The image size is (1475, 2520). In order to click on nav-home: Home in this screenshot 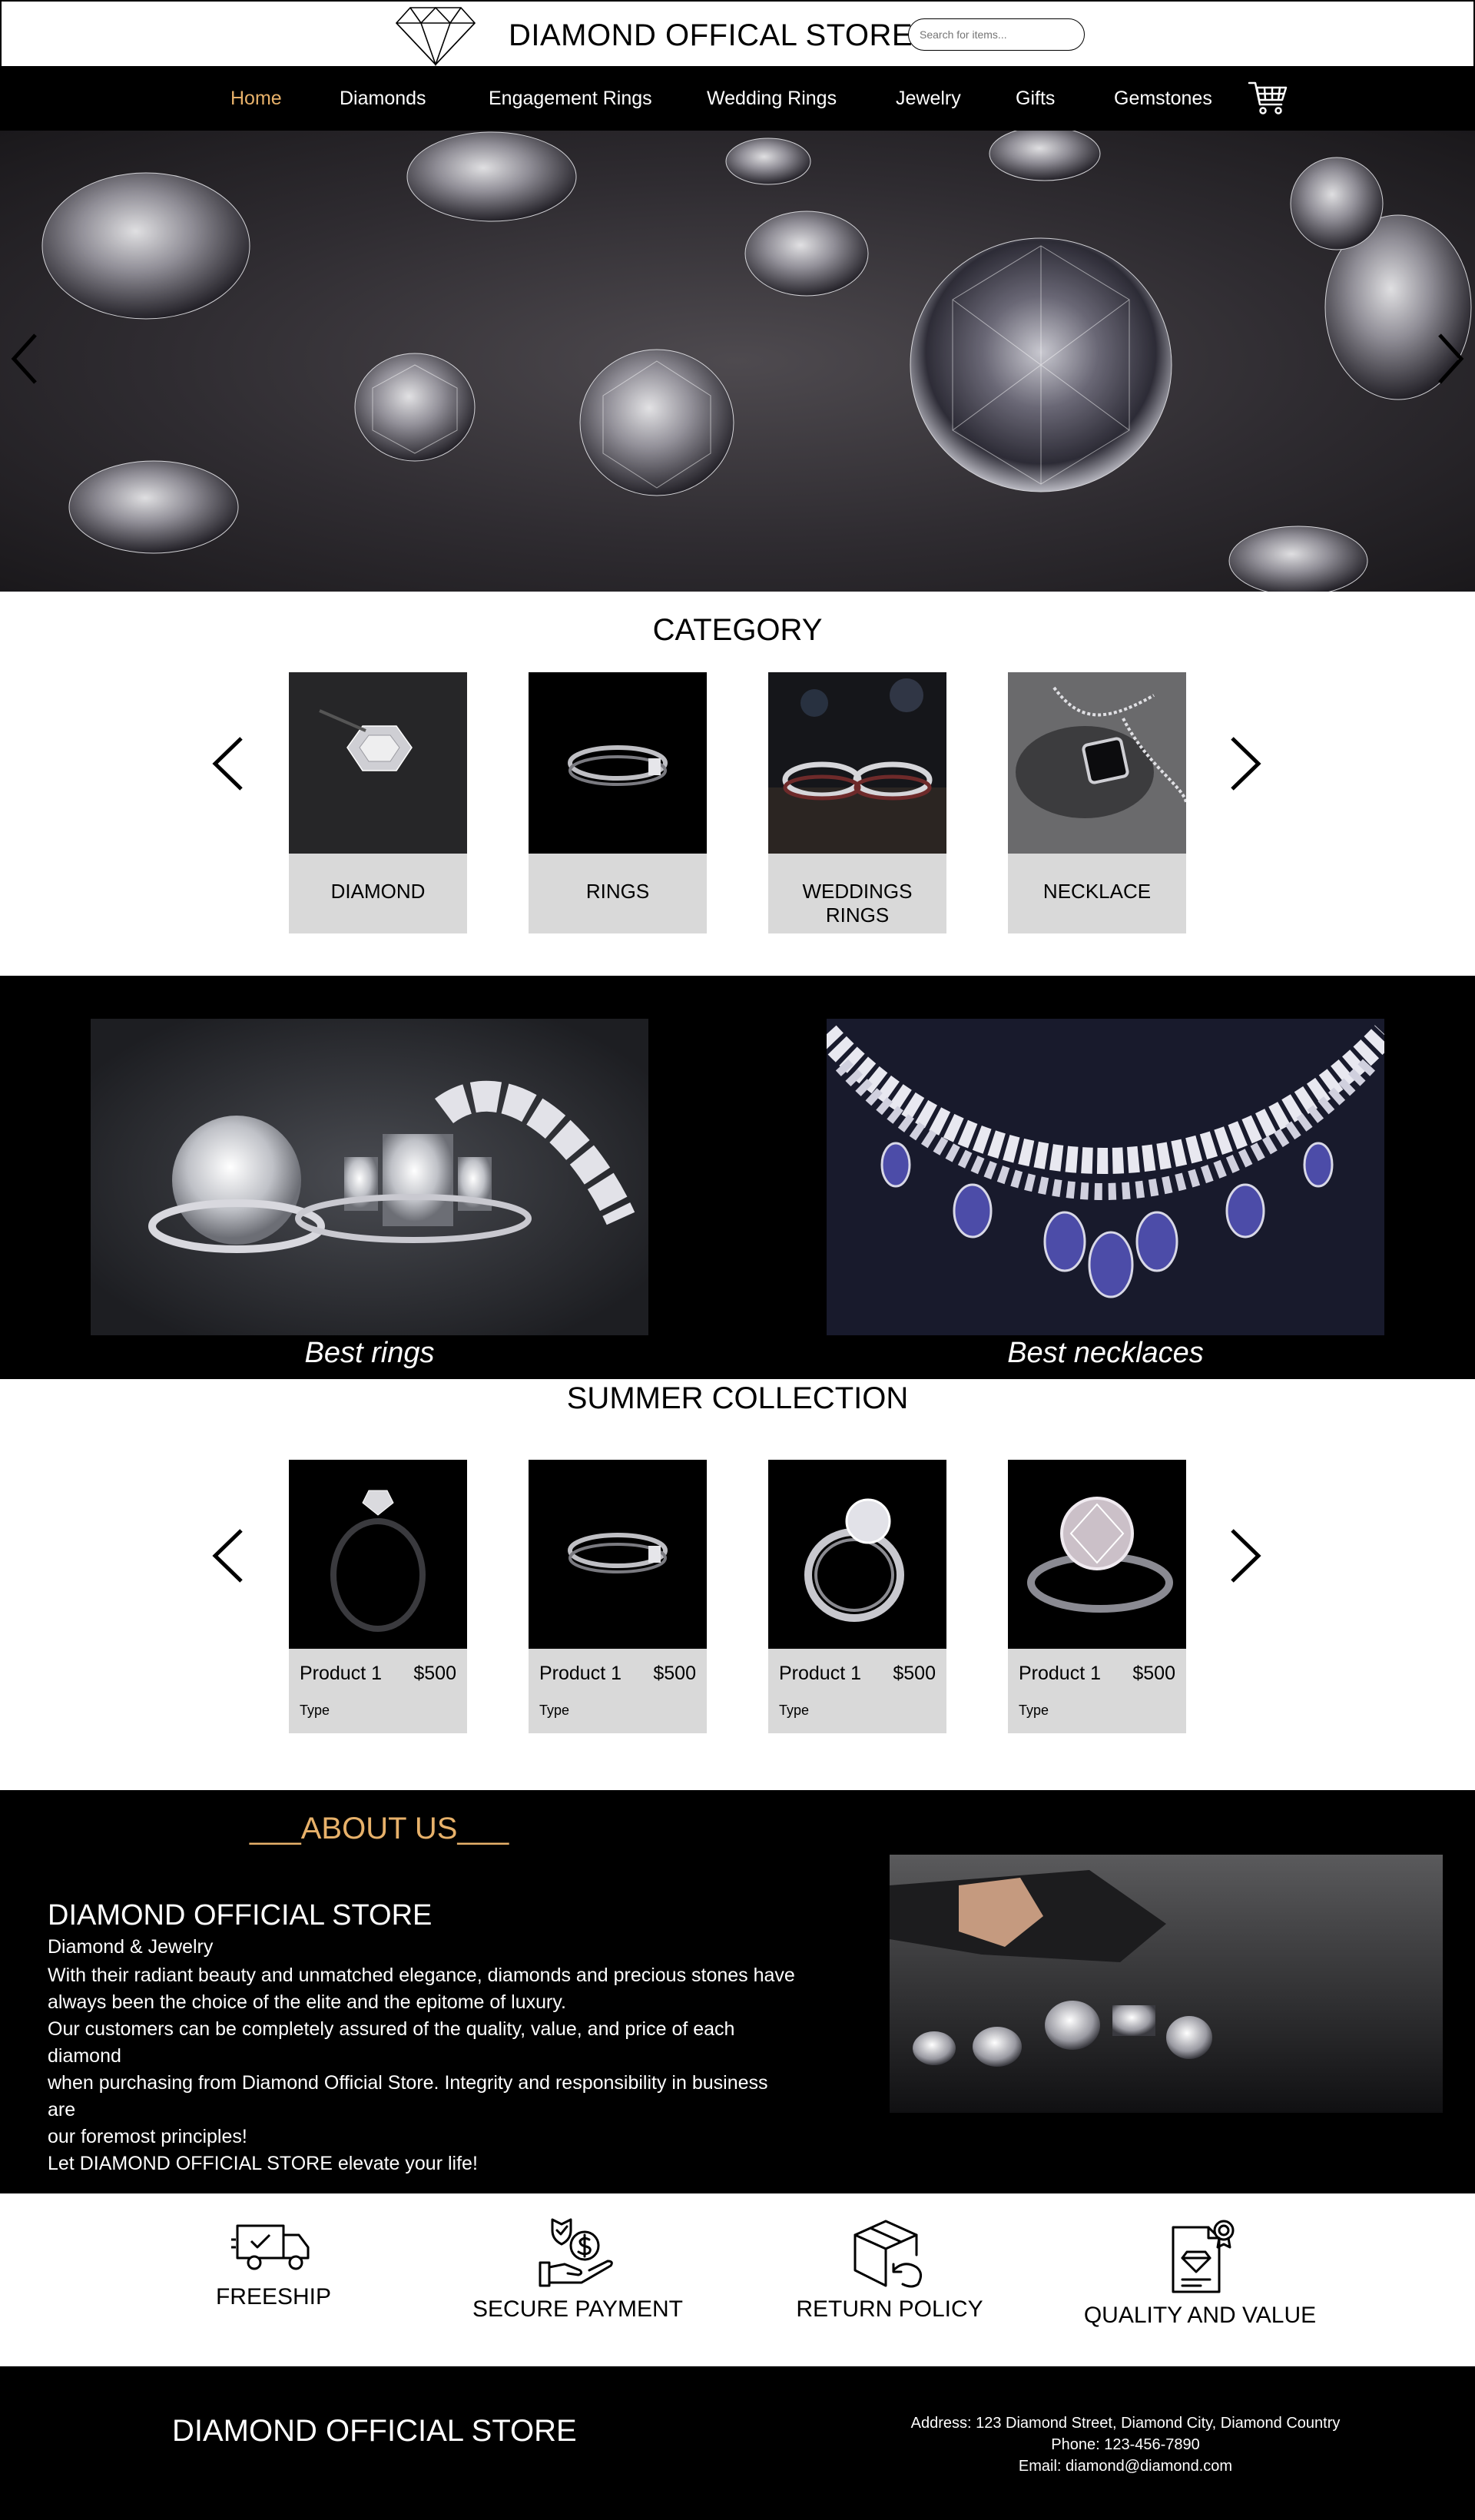, I will do `click(256, 99)`.